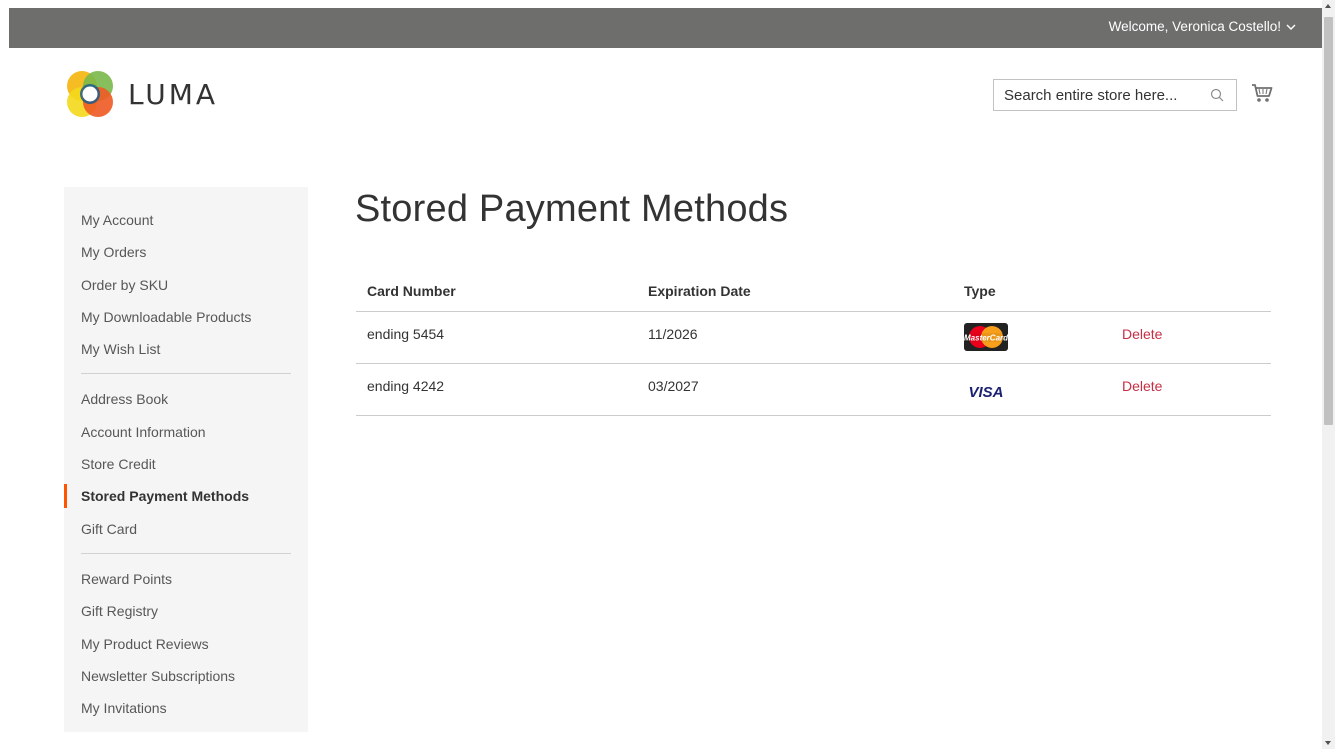 This screenshot has height=749, width=1335. What do you see at coordinates (1328, 221) in the screenshot?
I see `scrollbar-thumb` at bounding box center [1328, 221].